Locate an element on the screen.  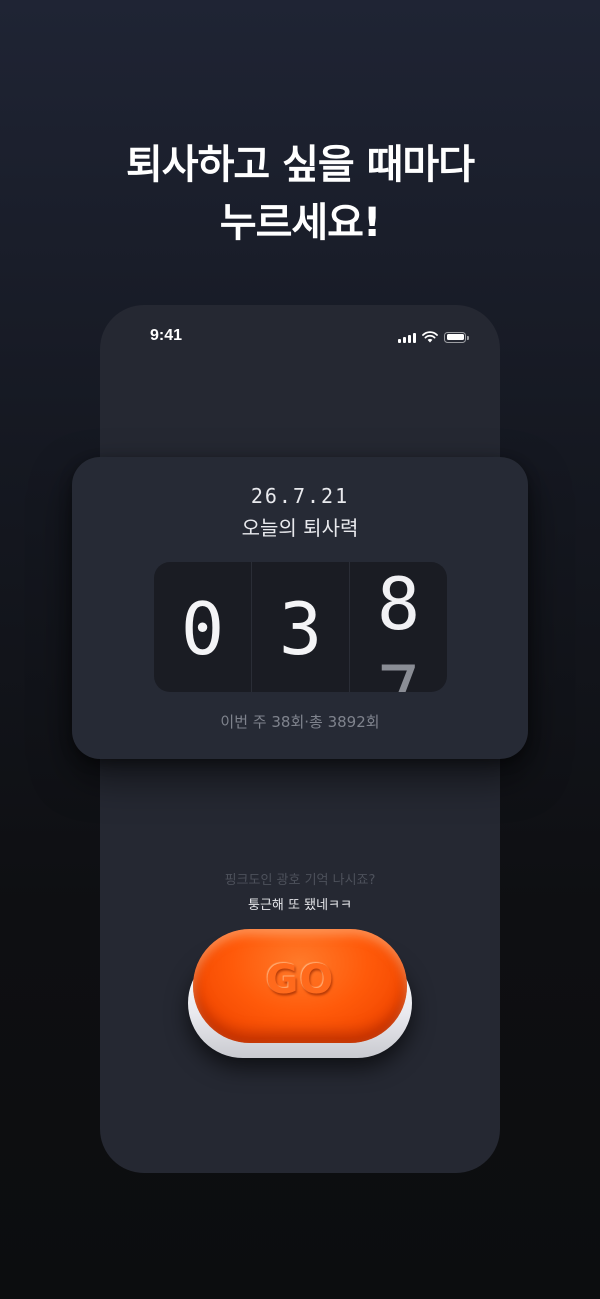
status-time: 9:41 is located at coordinates (166, 335).